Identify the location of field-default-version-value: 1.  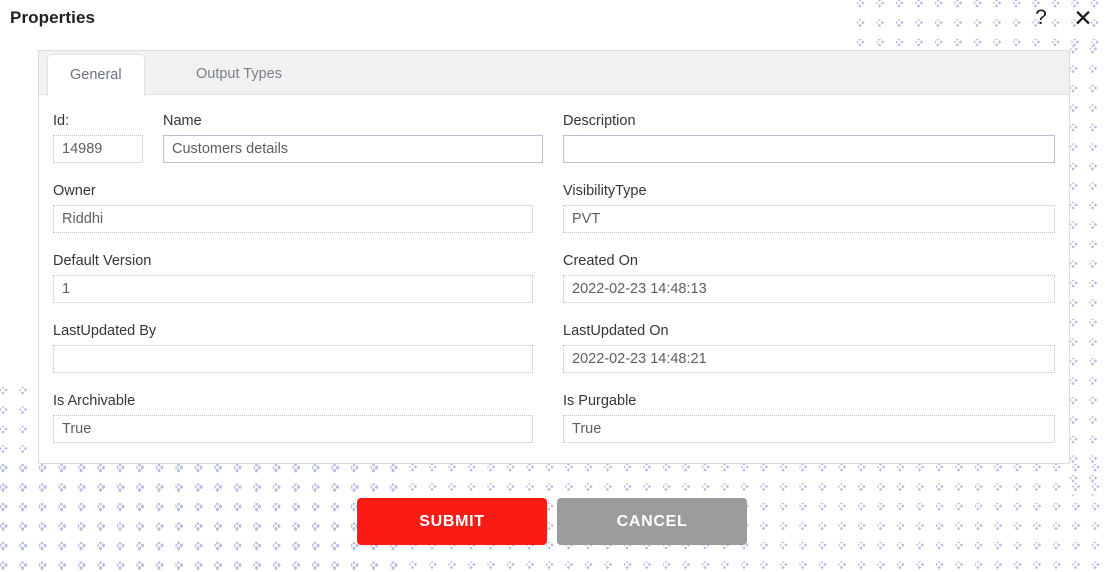
(293, 289).